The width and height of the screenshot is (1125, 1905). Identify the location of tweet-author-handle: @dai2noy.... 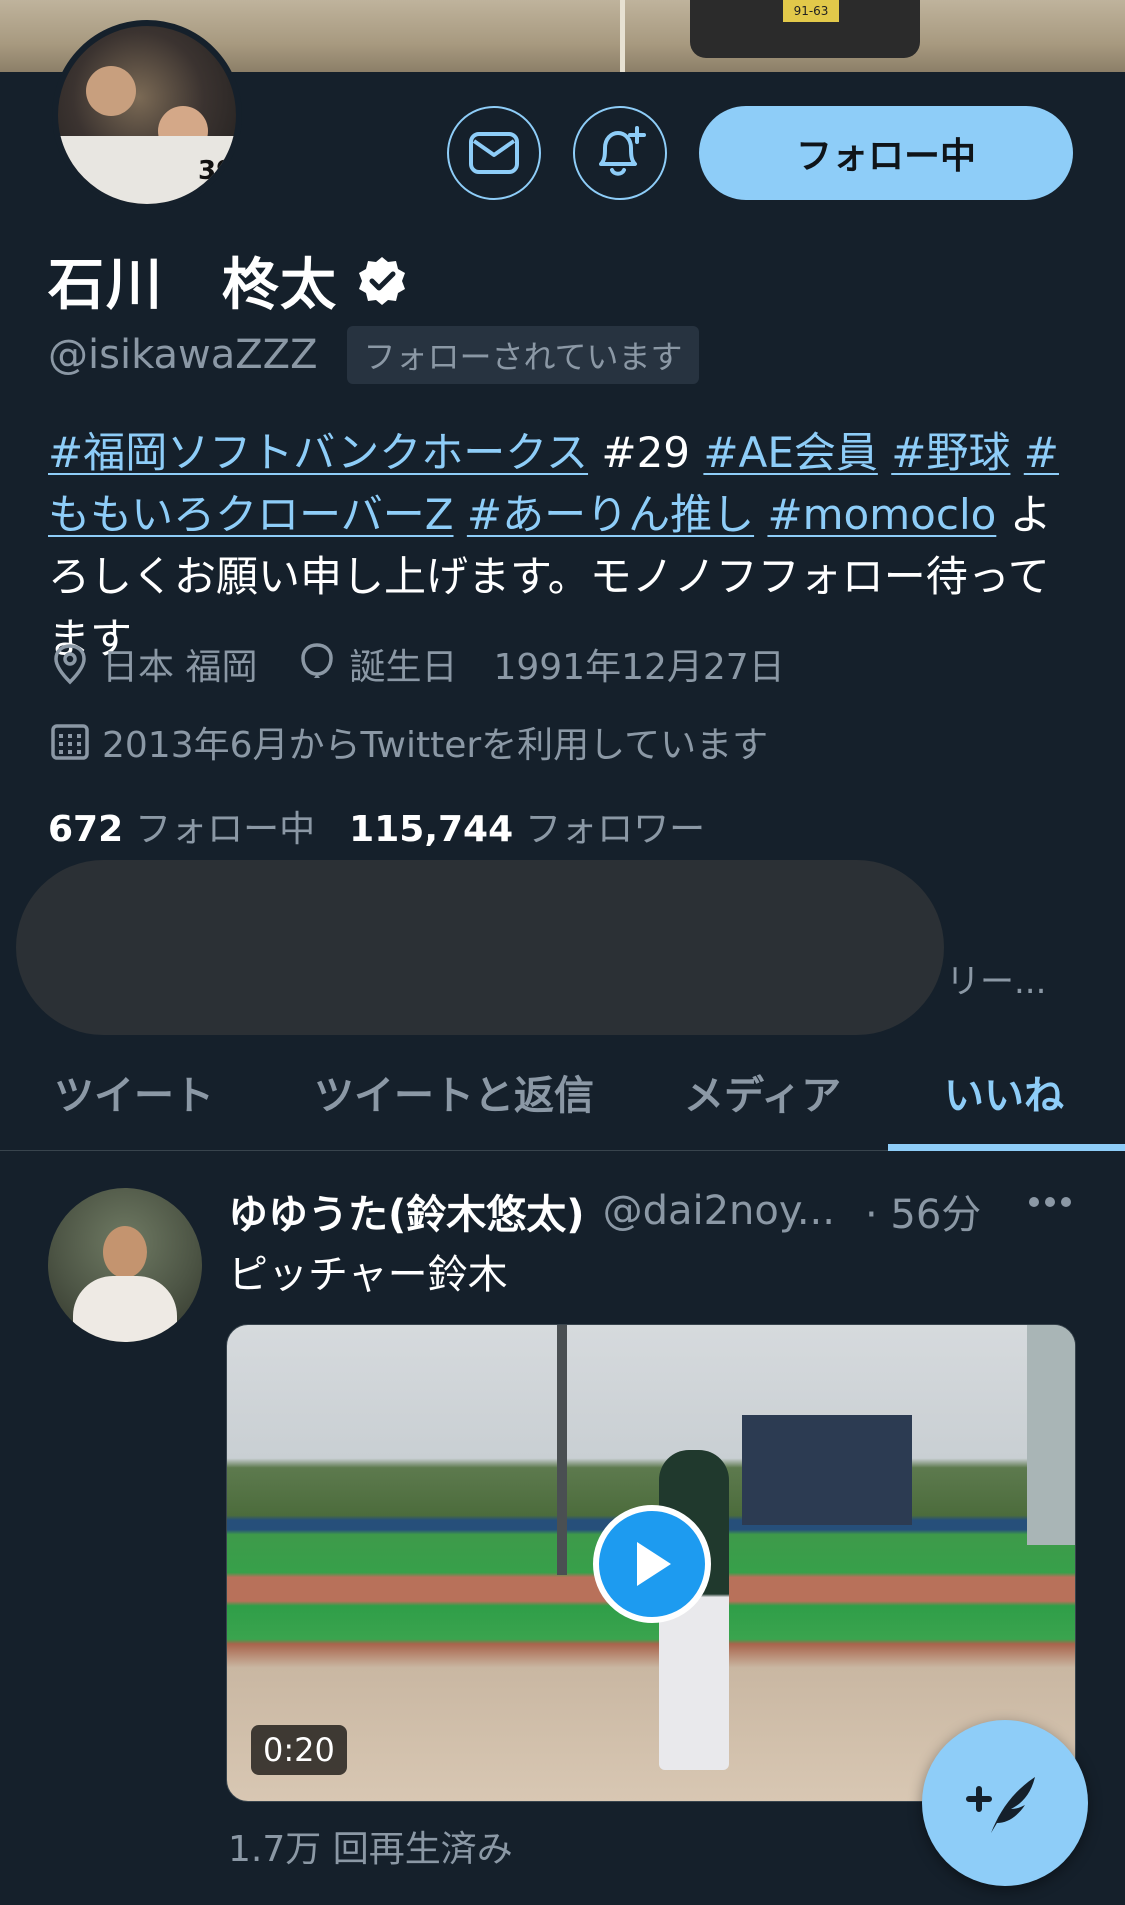
(719, 1211).